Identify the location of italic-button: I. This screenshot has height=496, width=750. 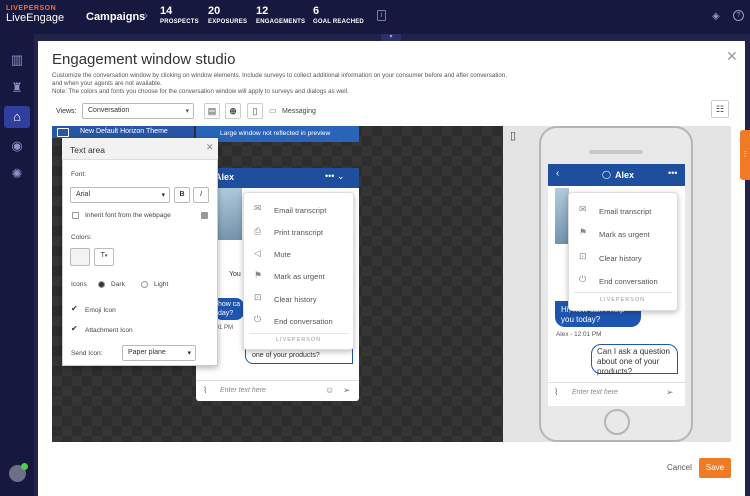
(201, 195).